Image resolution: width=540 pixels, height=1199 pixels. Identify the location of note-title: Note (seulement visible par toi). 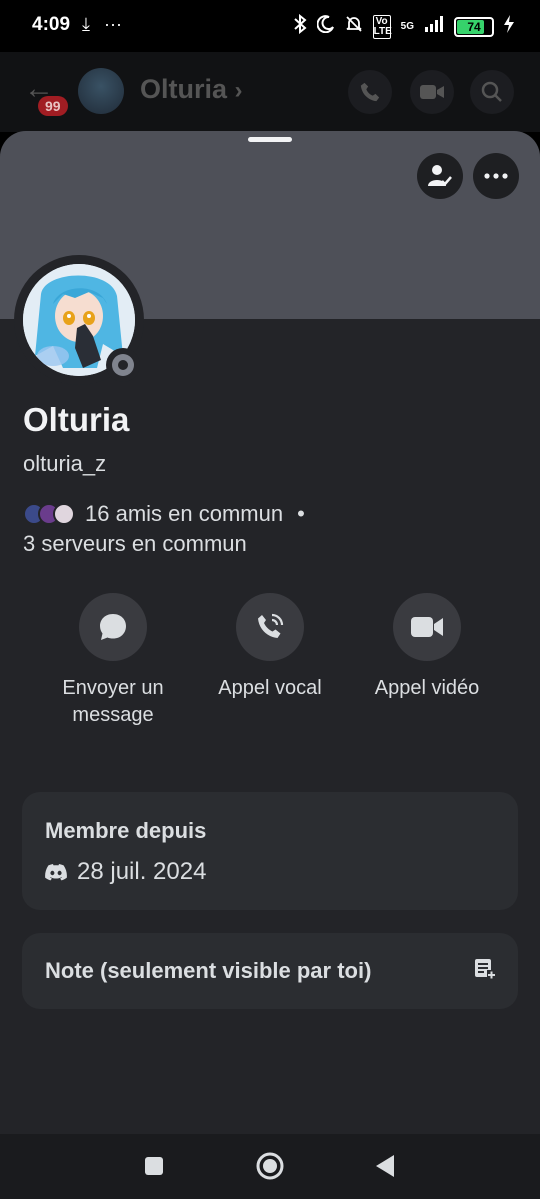
(208, 970).